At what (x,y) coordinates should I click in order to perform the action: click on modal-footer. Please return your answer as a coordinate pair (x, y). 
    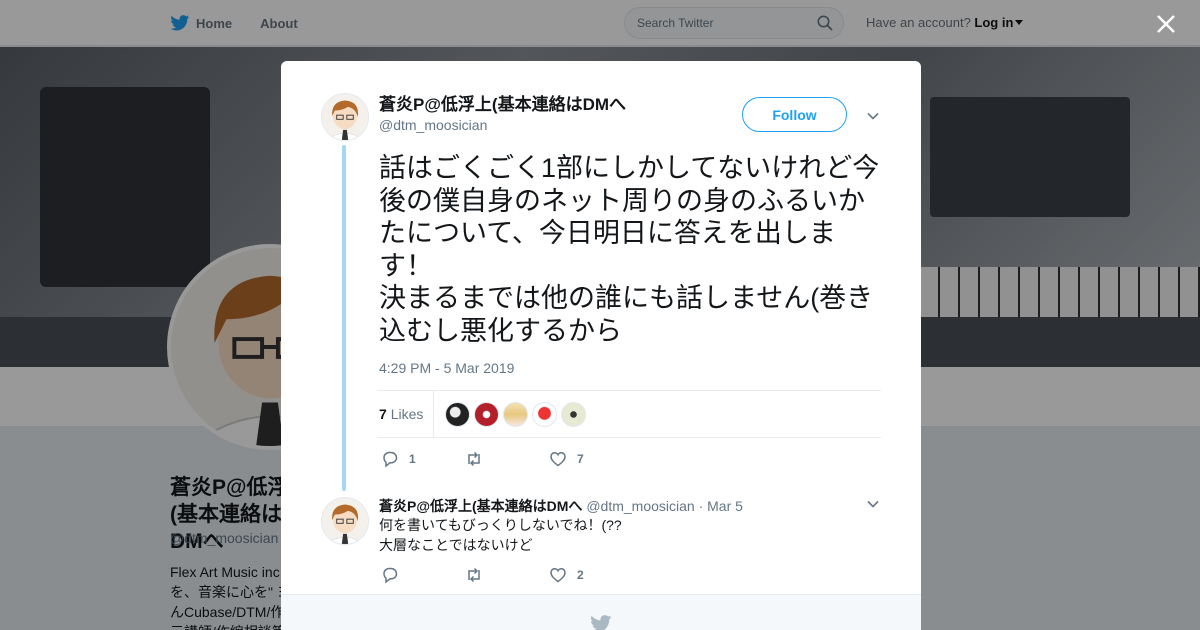
    Looking at the image, I should click on (601, 612).